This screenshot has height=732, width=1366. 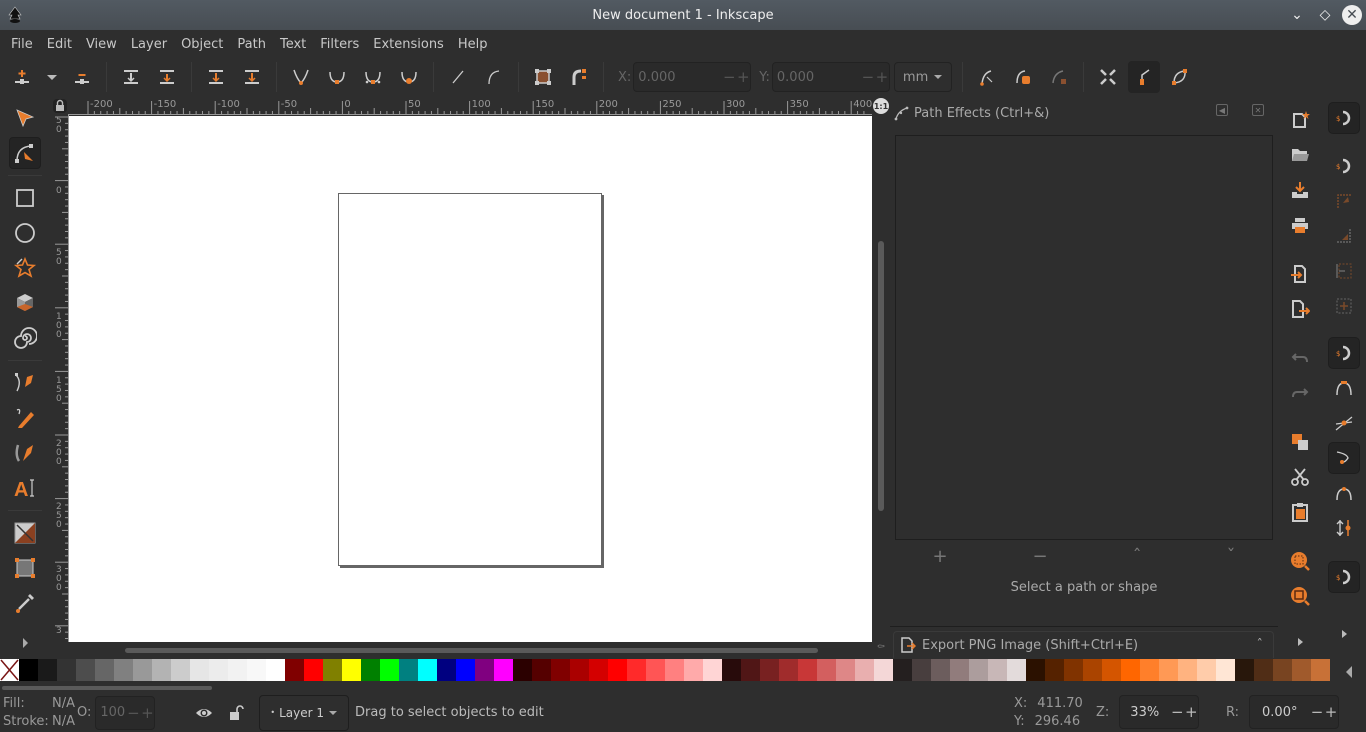 I want to click on palette-menu-icon, so click(x=1349, y=672).